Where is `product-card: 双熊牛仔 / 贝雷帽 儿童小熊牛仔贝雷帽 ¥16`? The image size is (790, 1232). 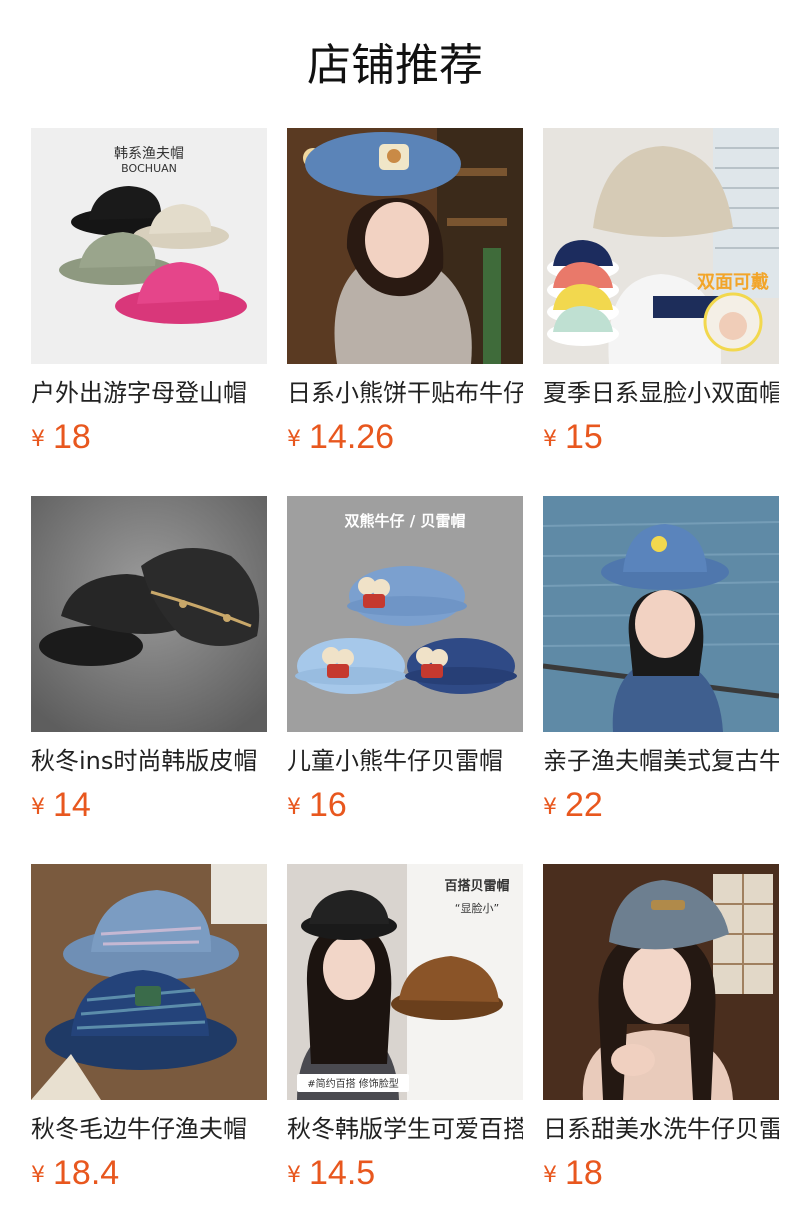
product-card: 双熊牛仔 / 贝雷帽 儿童小熊牛仔贝雷帽 ¥16 is located at coordinates (405, 666).